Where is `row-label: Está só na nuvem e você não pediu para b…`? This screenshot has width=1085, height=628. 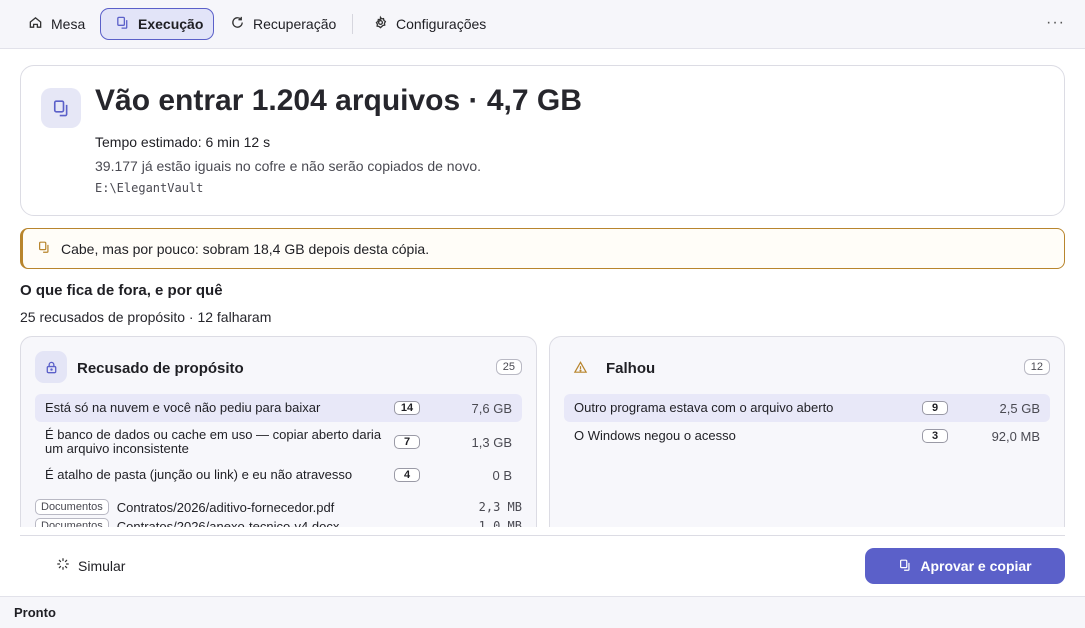
row-label: Está só na nuvem e você não pediu para b… is located at coordinates (183, 407).